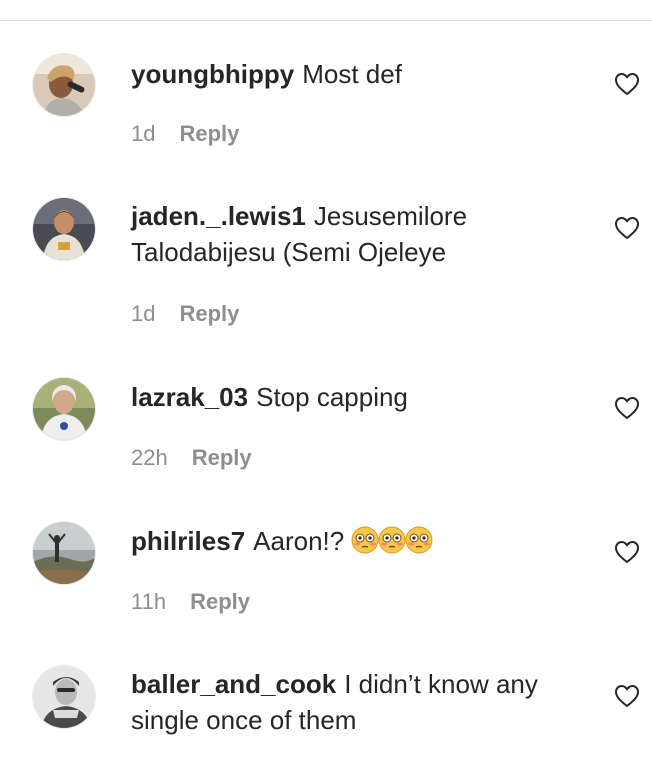 This screenshot has width=652, height=770. I want to click on svg-text: 30, so click(64, 247).